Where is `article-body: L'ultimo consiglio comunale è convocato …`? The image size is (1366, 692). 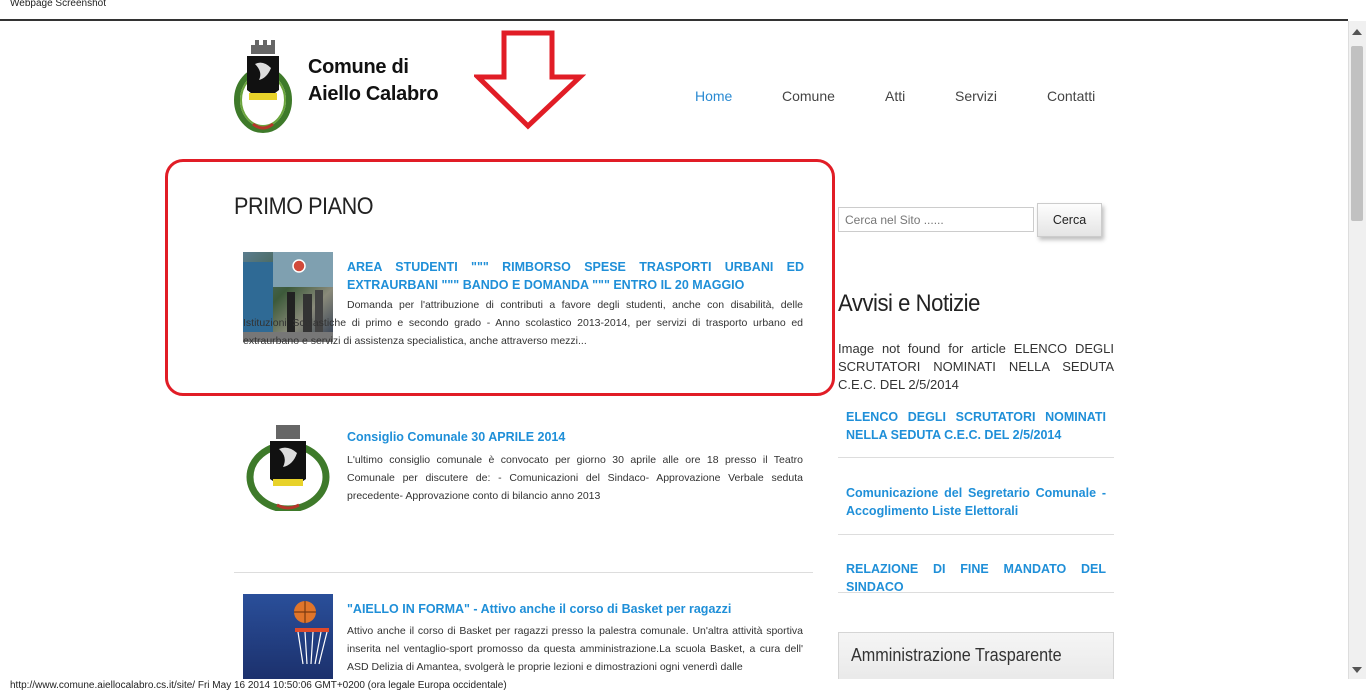 article-body: L'ultimo consiglio comunale è convocato … is located at coordinates (575, 478).